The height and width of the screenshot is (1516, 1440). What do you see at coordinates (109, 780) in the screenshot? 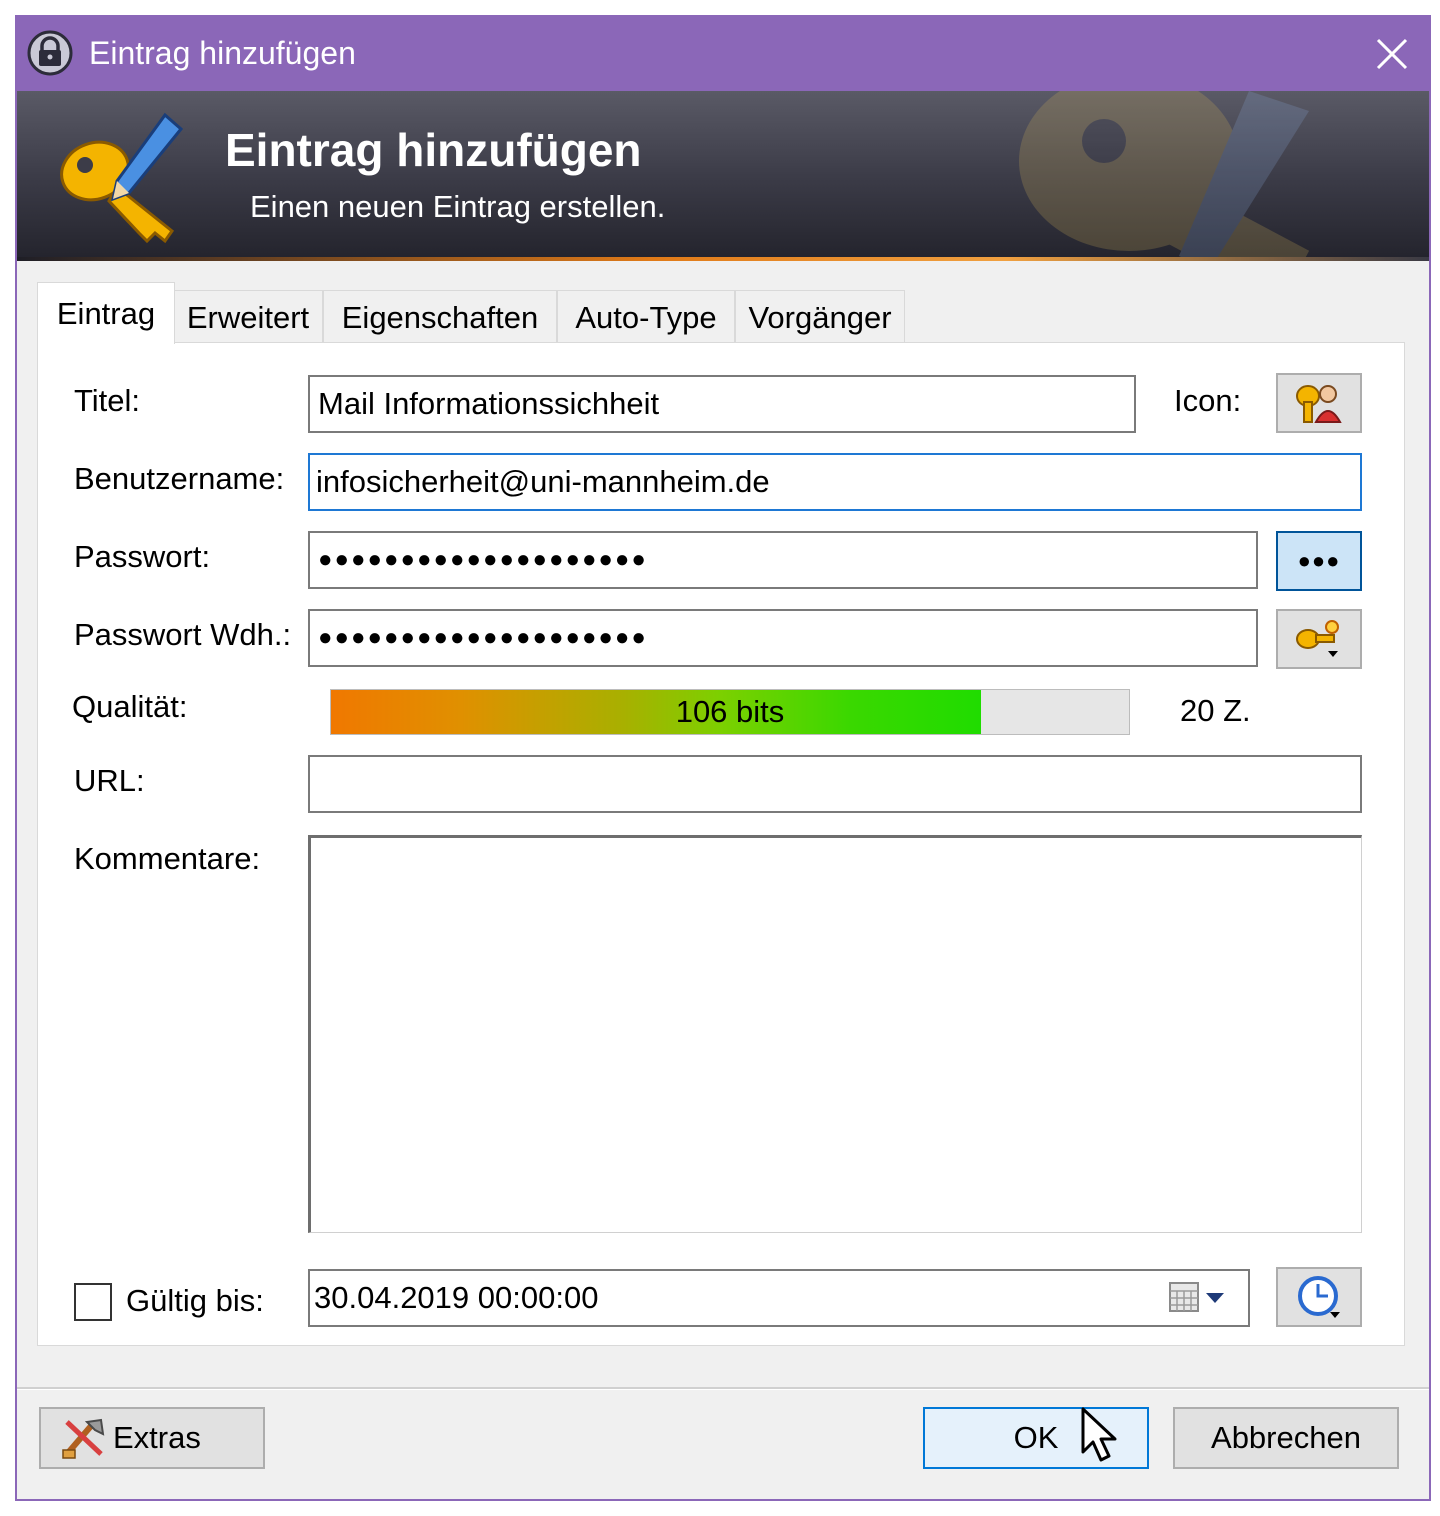
I see `url-label: URL:` at bounding box center [109, 780].